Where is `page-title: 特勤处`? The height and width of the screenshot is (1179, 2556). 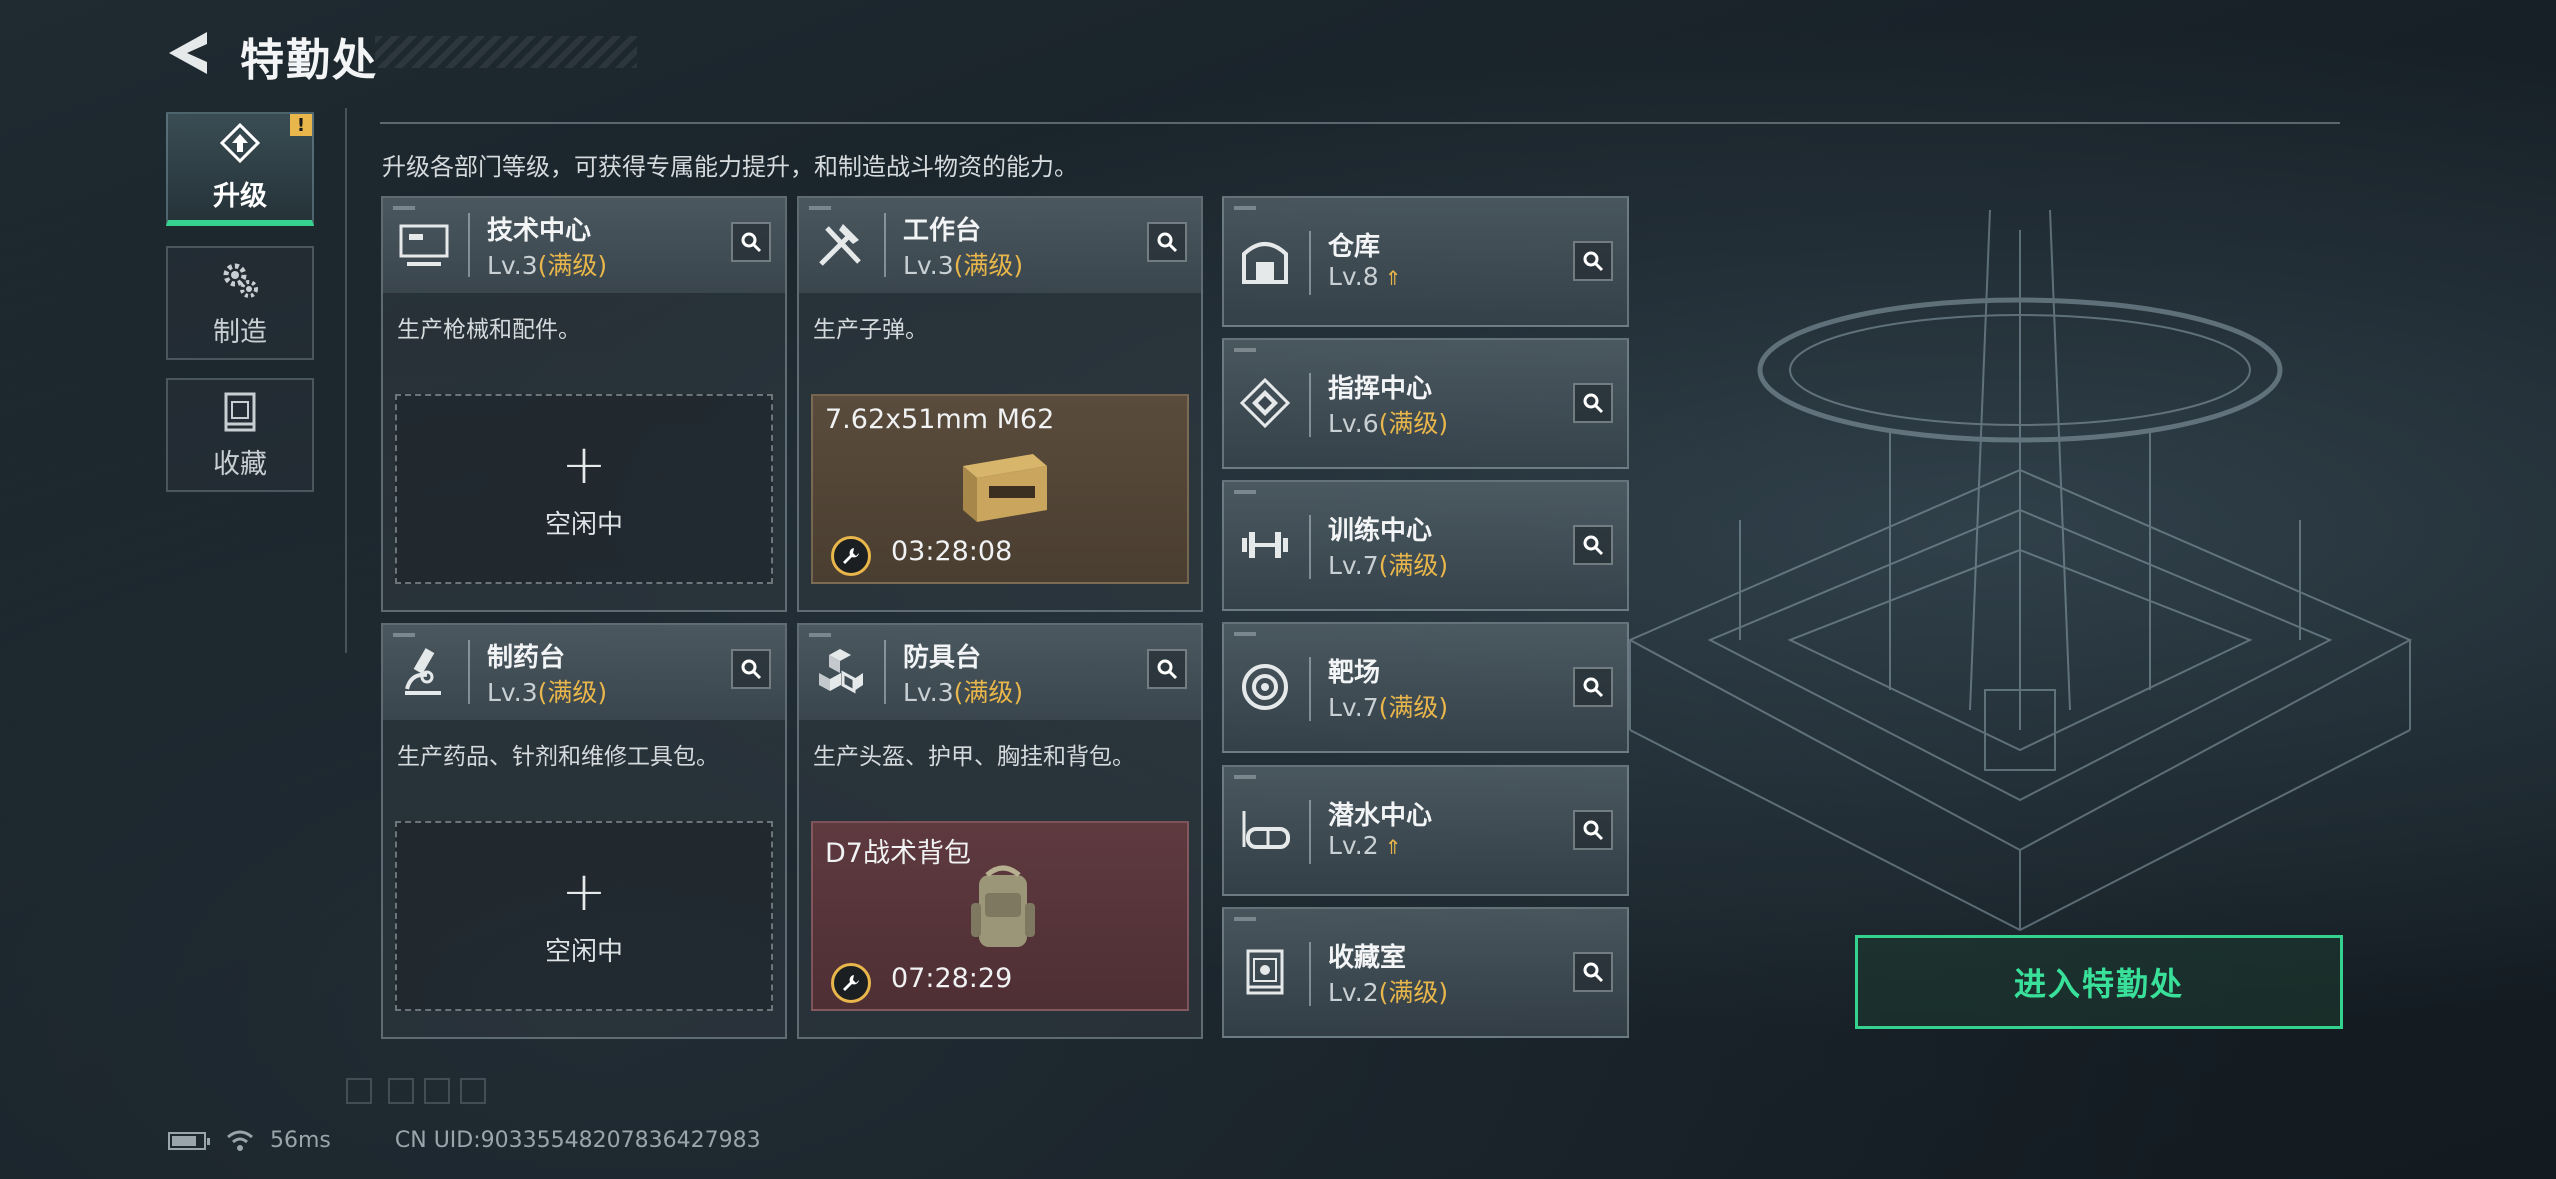 page-title: 特勤处 is located at coordinates (309, 60).